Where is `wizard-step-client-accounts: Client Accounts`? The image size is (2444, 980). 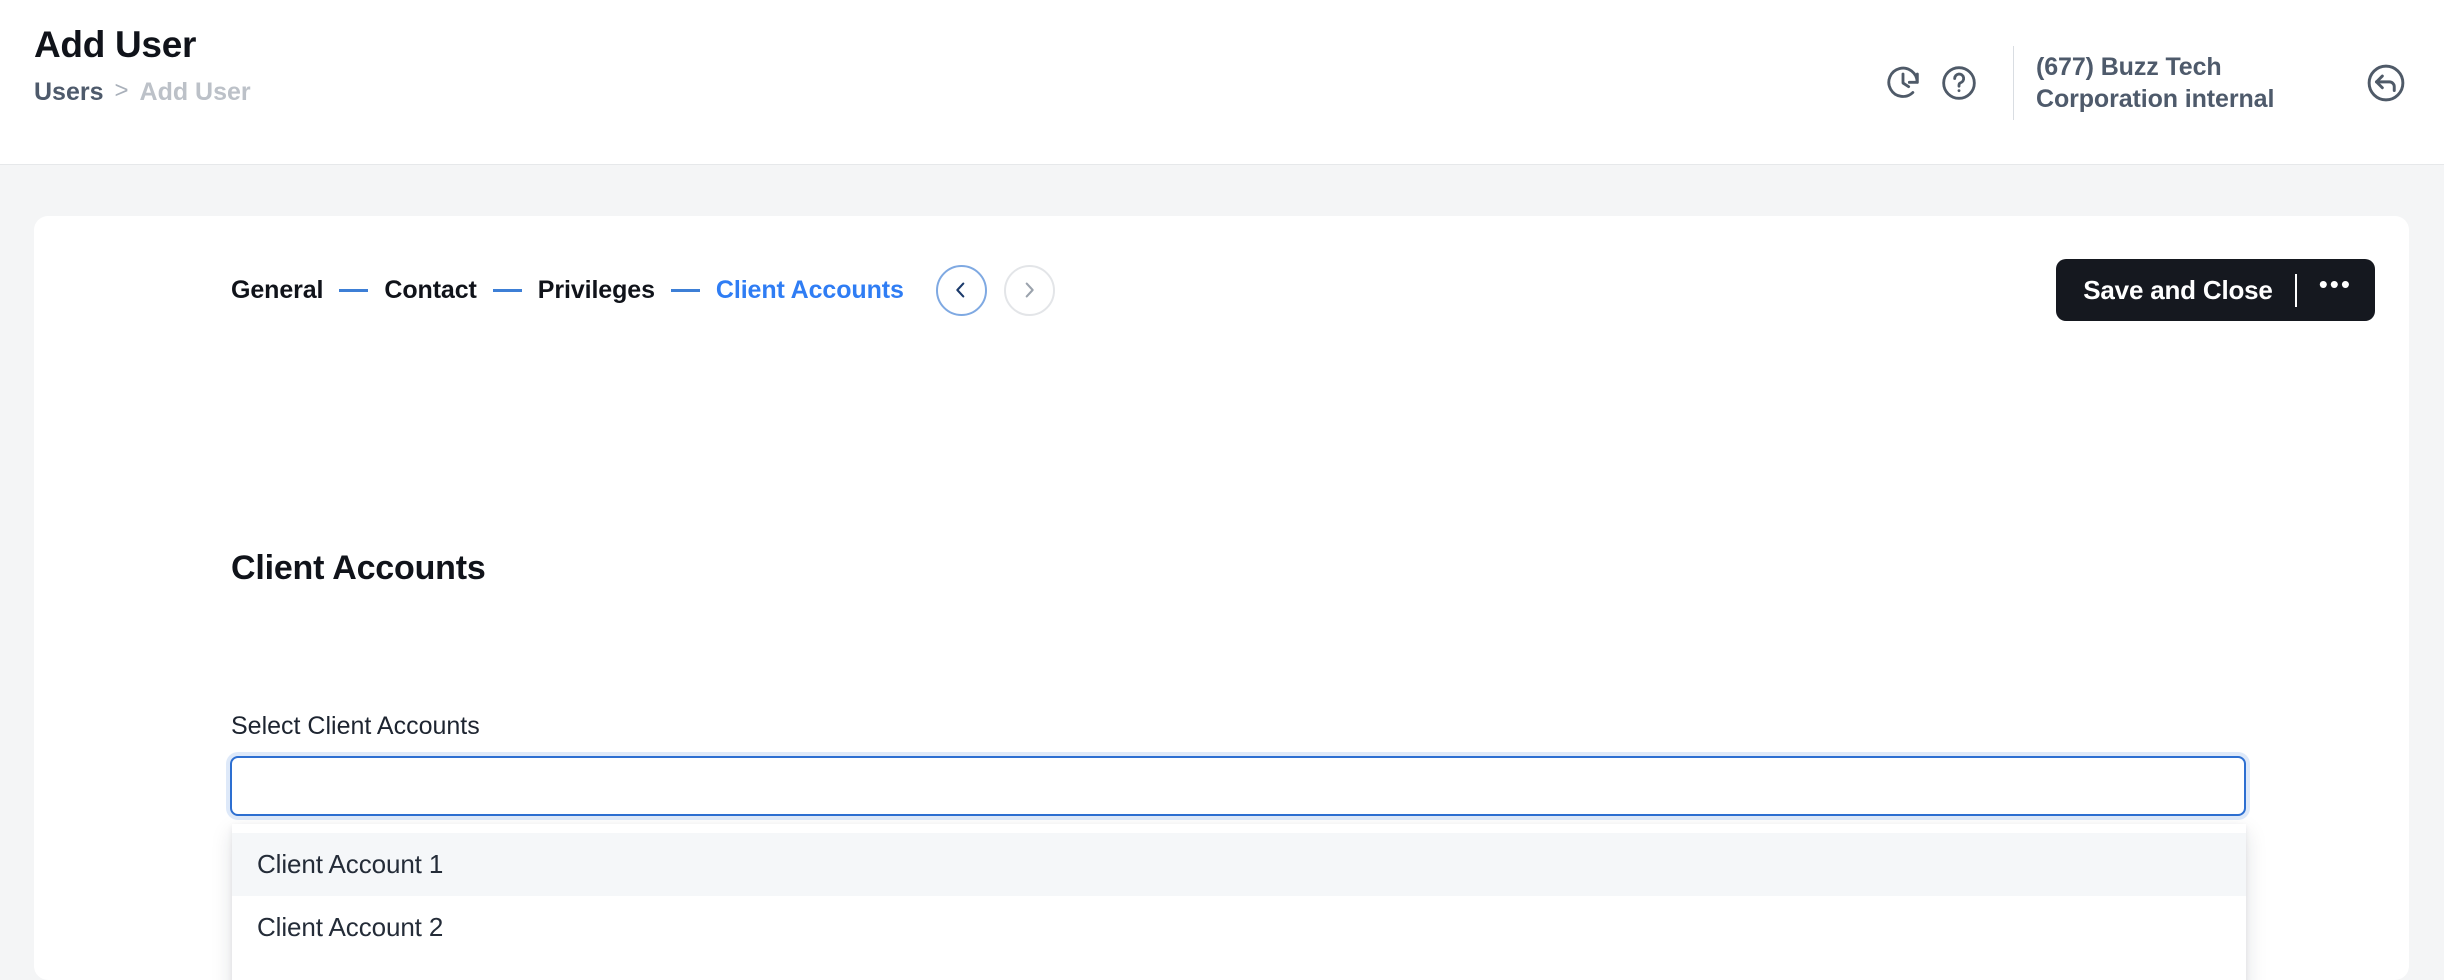 wizard-step-client-accounts: Client Accounts is located at coordinates (810, 290).